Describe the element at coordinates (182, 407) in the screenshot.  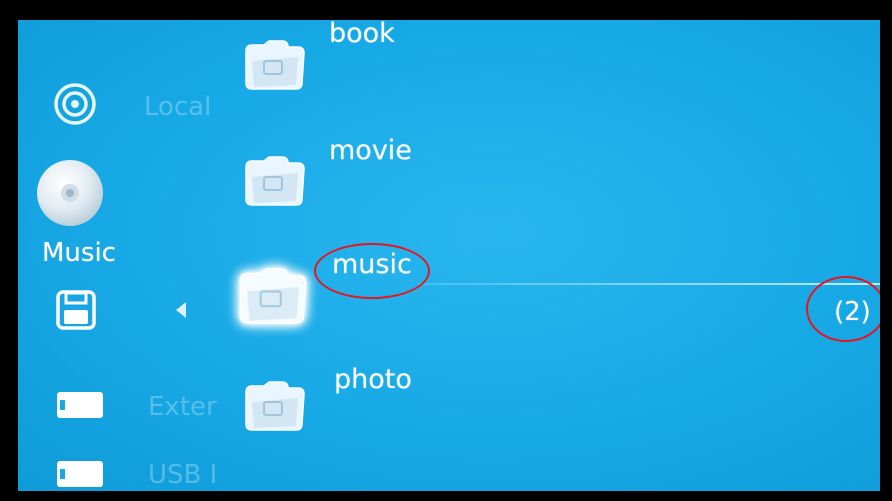
I see `external-label: Exter` at that location.